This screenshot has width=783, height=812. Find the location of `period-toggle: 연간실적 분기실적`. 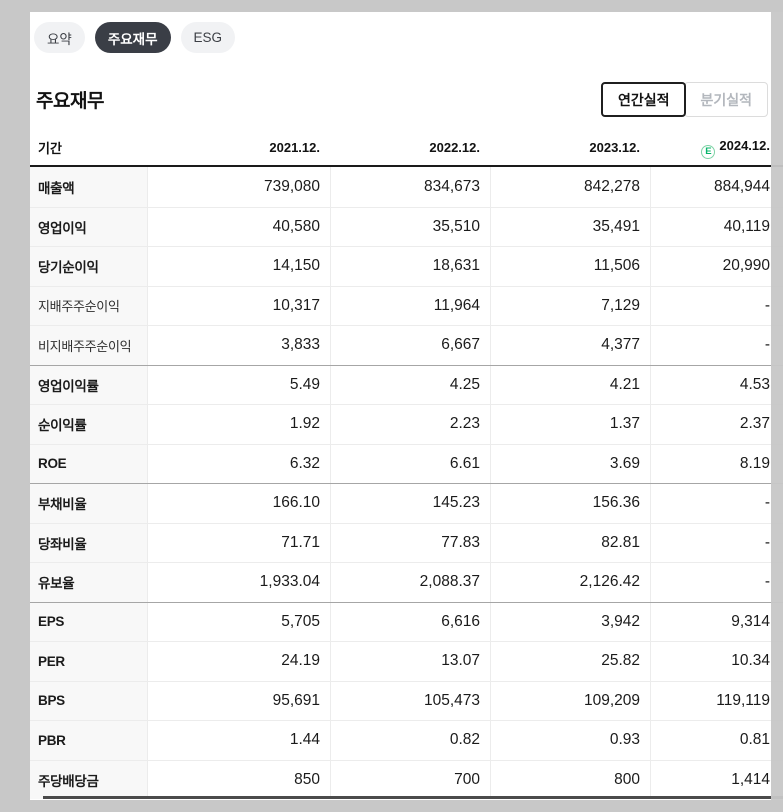

period-toggle: 연간실적 분기실적 is located at coordinates (684, 99).